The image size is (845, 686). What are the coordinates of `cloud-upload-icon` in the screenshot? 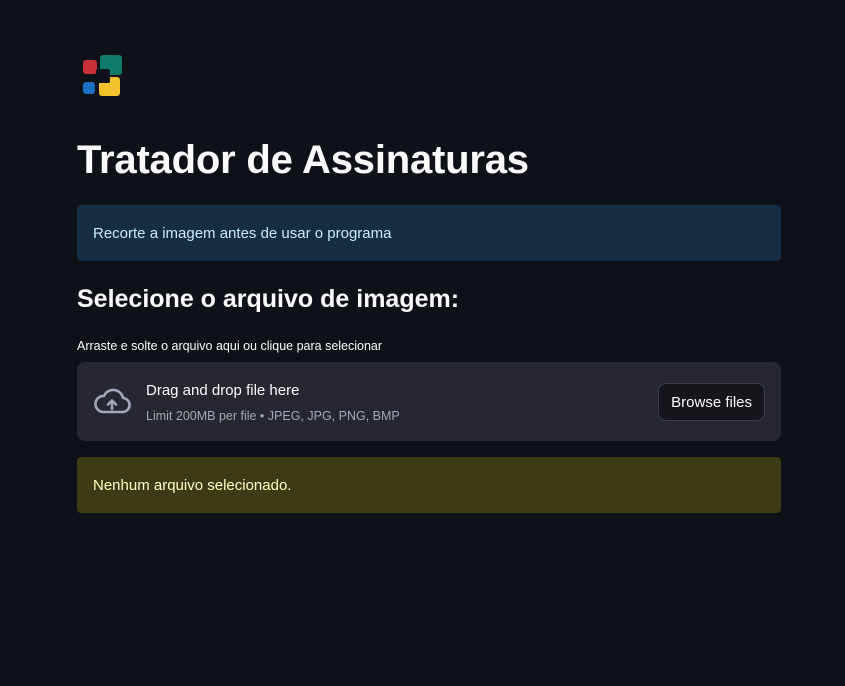 It's located at (112, 401).